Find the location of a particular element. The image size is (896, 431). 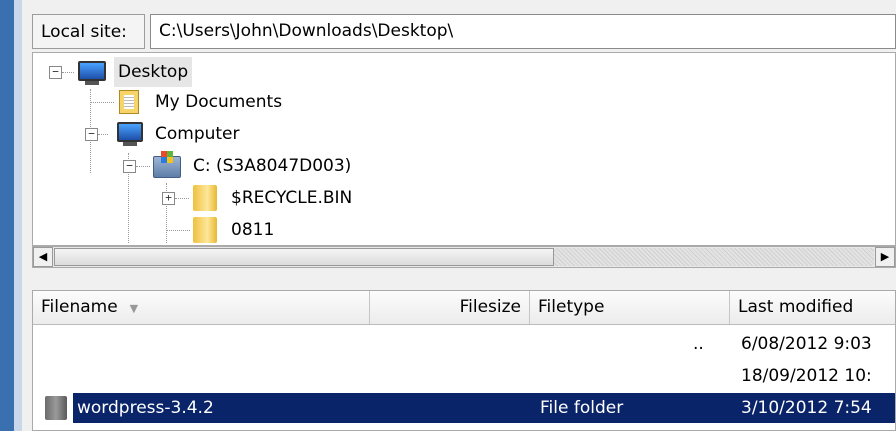

tree-node-c-drive: − C: (S3A8047D003) is located at coordinates (233, 166).